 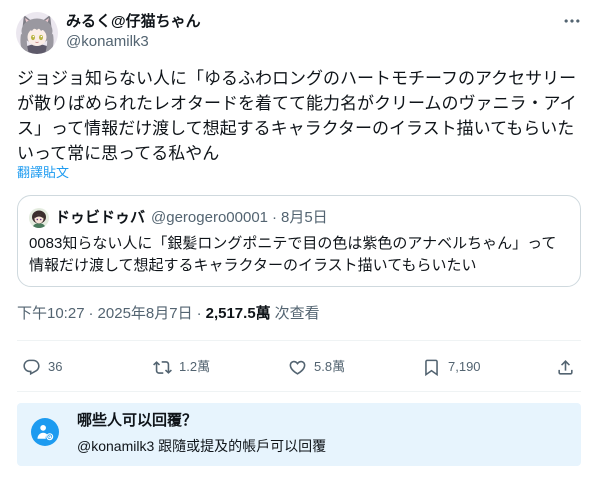 I want to click on quoted-author-avatar-image, so click(x=39, y=218).